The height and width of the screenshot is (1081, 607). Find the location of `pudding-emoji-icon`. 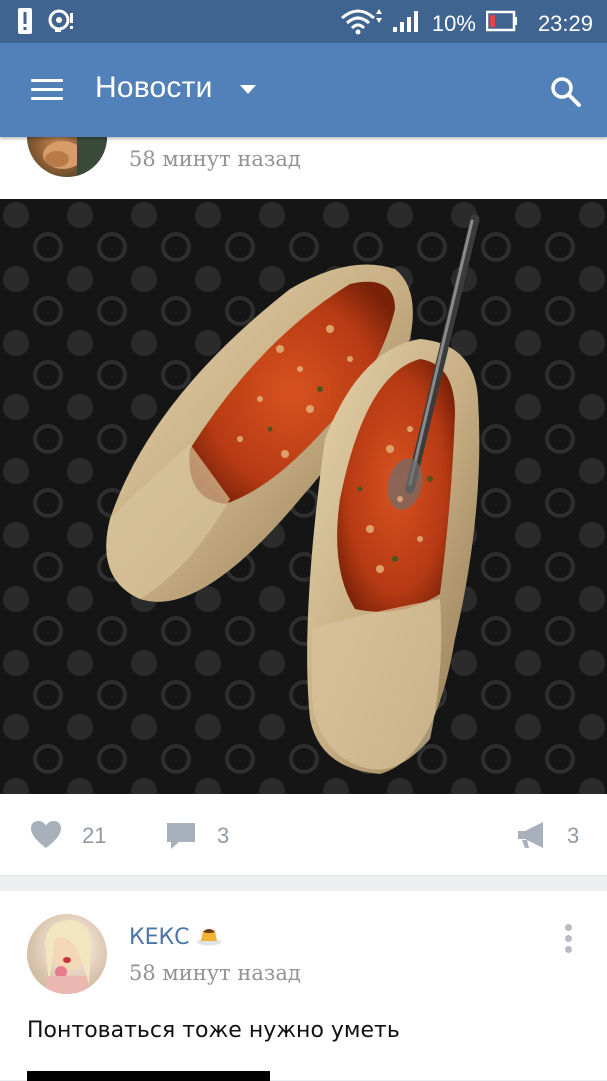

pudding-emoji-icon is located at coordinates (209, 938).